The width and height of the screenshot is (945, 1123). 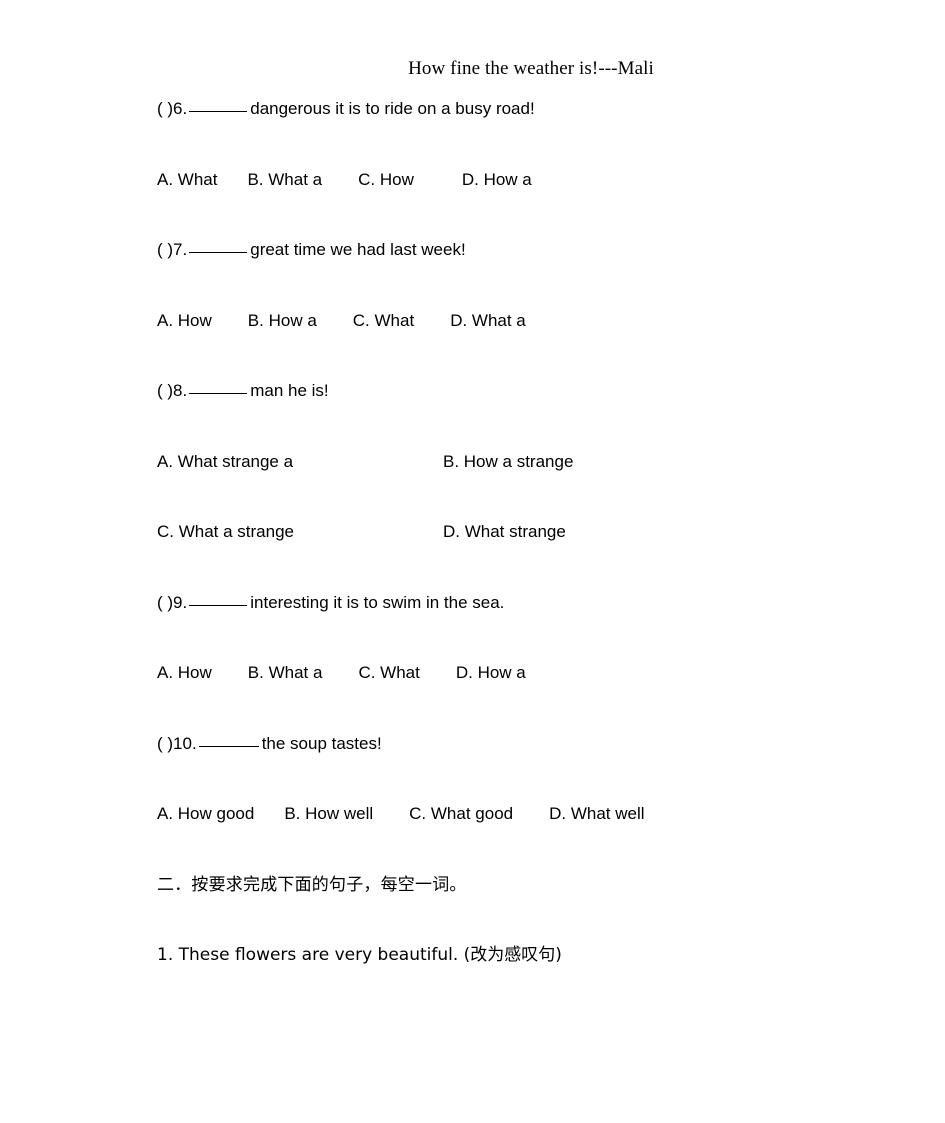 I want to click on option-8-b: B. How a strange, so click(x=508, y=462).